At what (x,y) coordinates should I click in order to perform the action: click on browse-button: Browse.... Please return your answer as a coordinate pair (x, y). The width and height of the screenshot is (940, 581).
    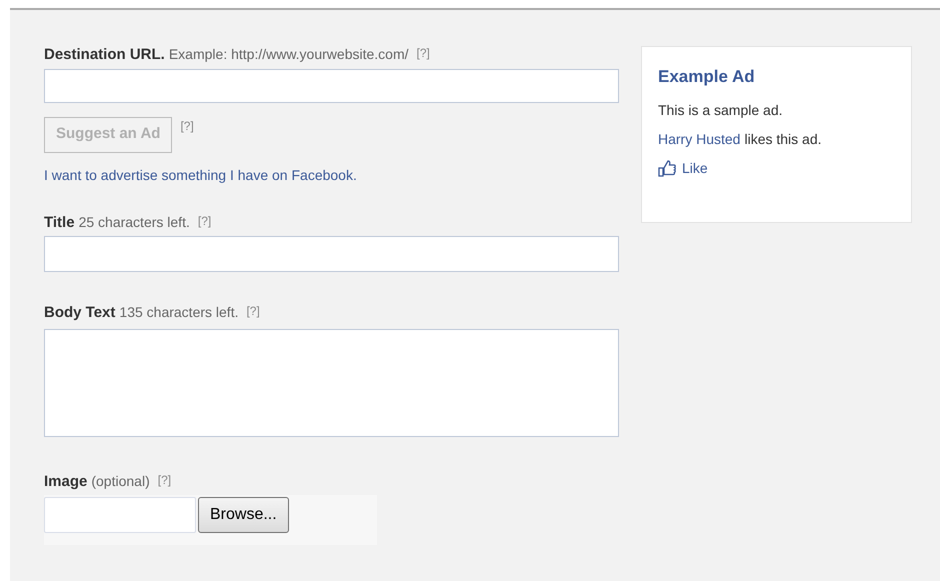
    Looking at the image, I should click on (243, 515).